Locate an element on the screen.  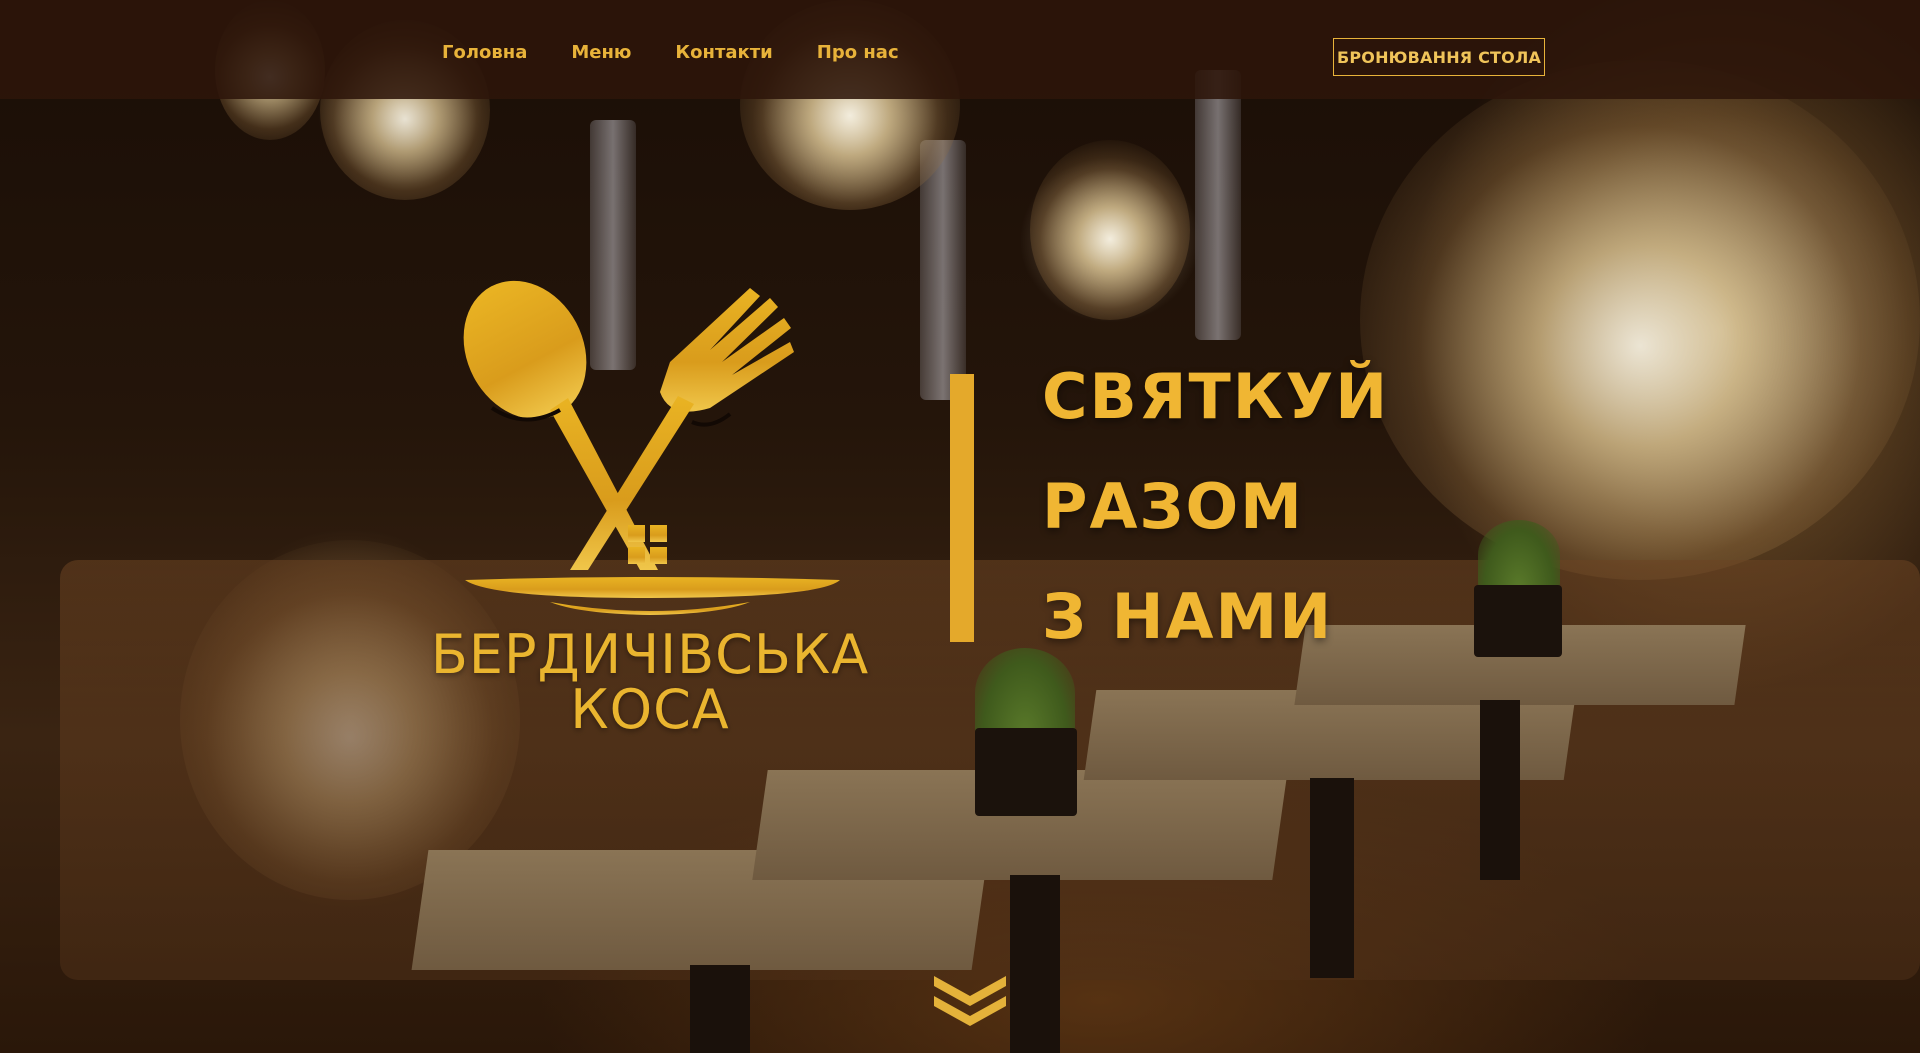
book-table-button: БРОНЮВАННЯ СТОЛА is located at coordinates (1439, 57).